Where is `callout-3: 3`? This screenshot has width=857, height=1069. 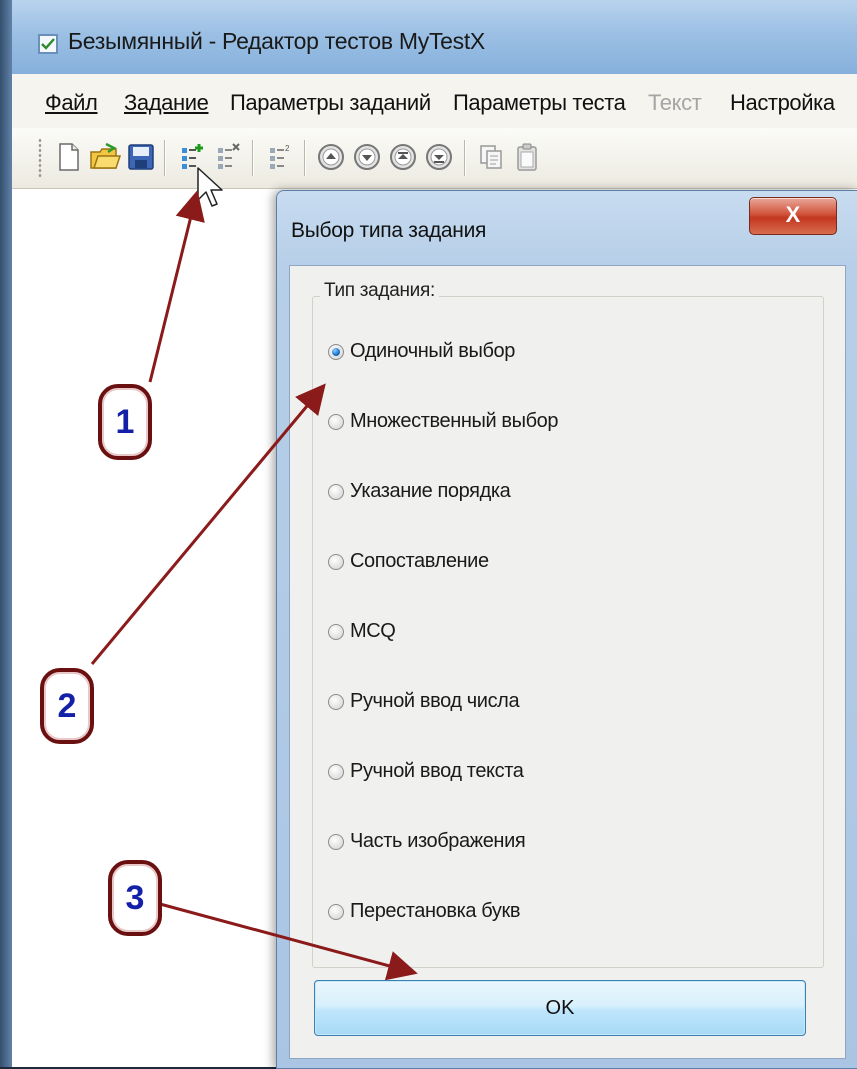
callout-3: 3 is located at coordinates (135, 898).